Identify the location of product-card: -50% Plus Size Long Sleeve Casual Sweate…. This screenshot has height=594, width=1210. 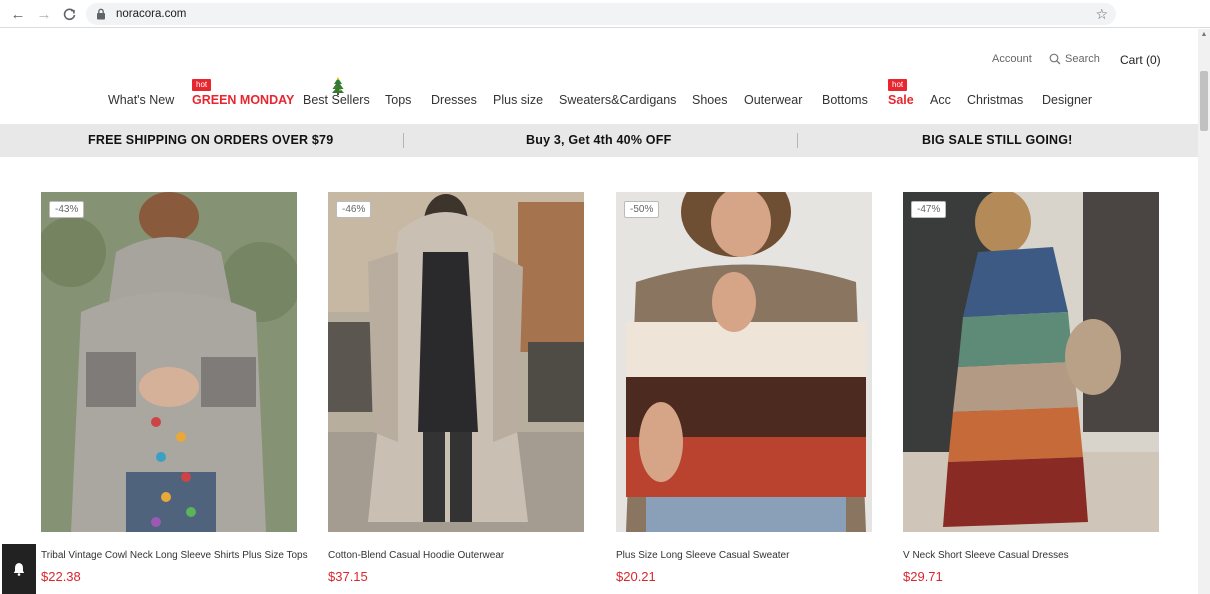
(744, 388).